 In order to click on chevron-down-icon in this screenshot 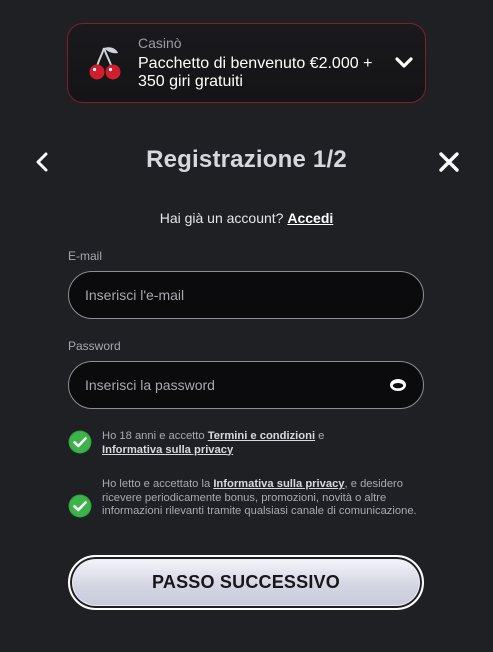, I will do `click(404, 63)`.